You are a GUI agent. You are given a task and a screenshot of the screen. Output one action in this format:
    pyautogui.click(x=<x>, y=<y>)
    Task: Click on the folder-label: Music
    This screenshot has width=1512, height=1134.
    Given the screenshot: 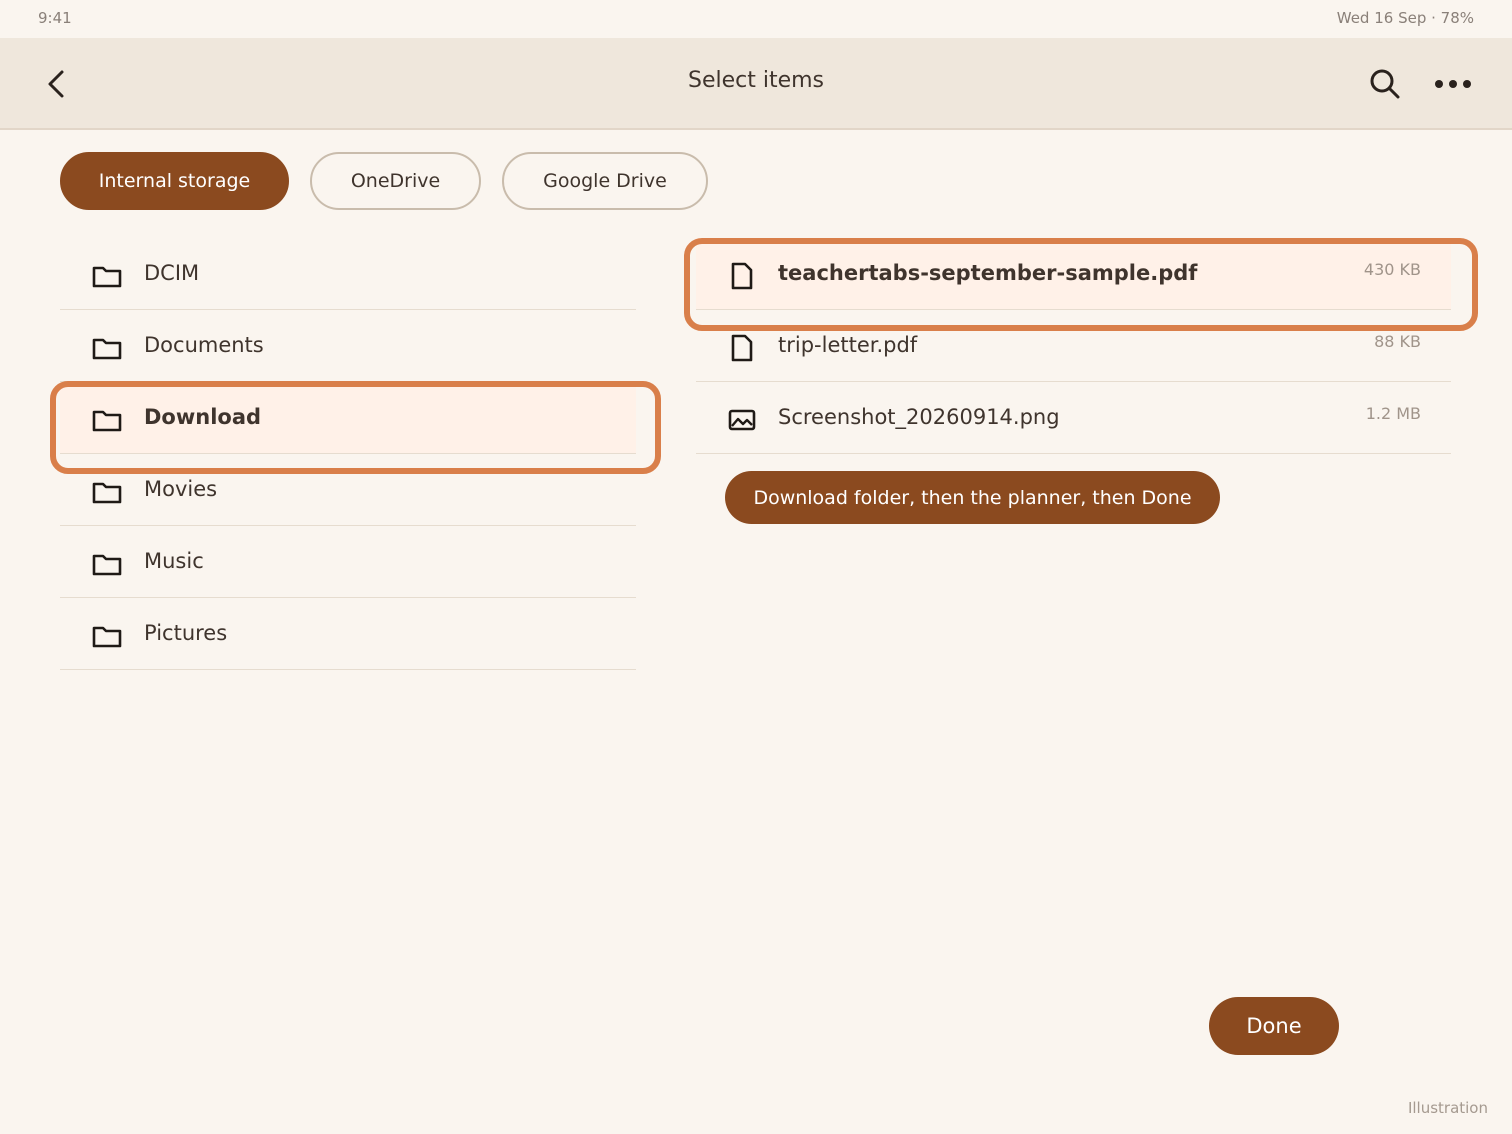 What is the action you would take?
    pyautogui.click(x=174, y=561)
    